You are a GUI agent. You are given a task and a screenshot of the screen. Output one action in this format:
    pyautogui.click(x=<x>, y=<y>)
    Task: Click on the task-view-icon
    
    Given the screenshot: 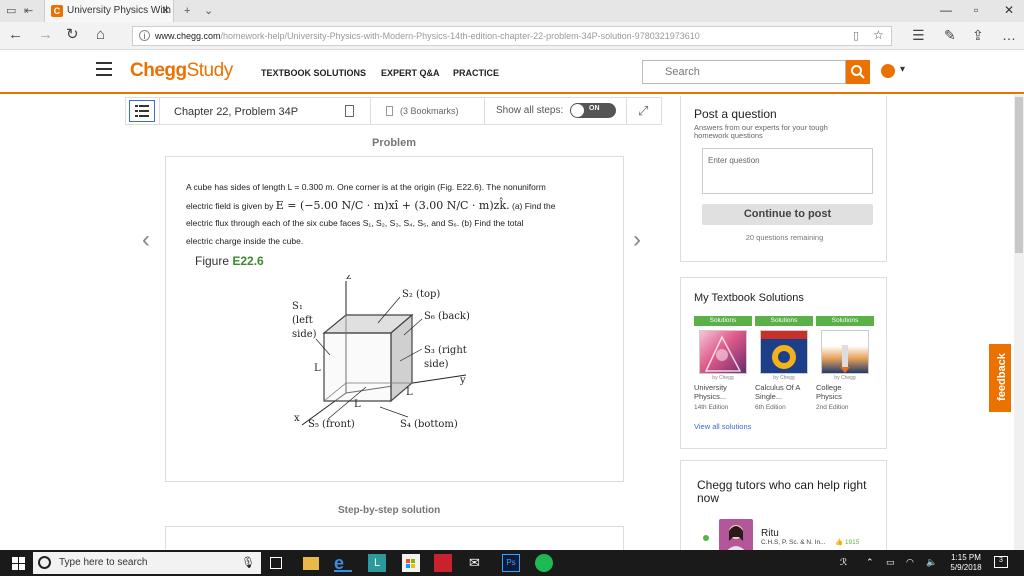 What is the action you would take?
    pyautogui.click(x=276, y=563)
    